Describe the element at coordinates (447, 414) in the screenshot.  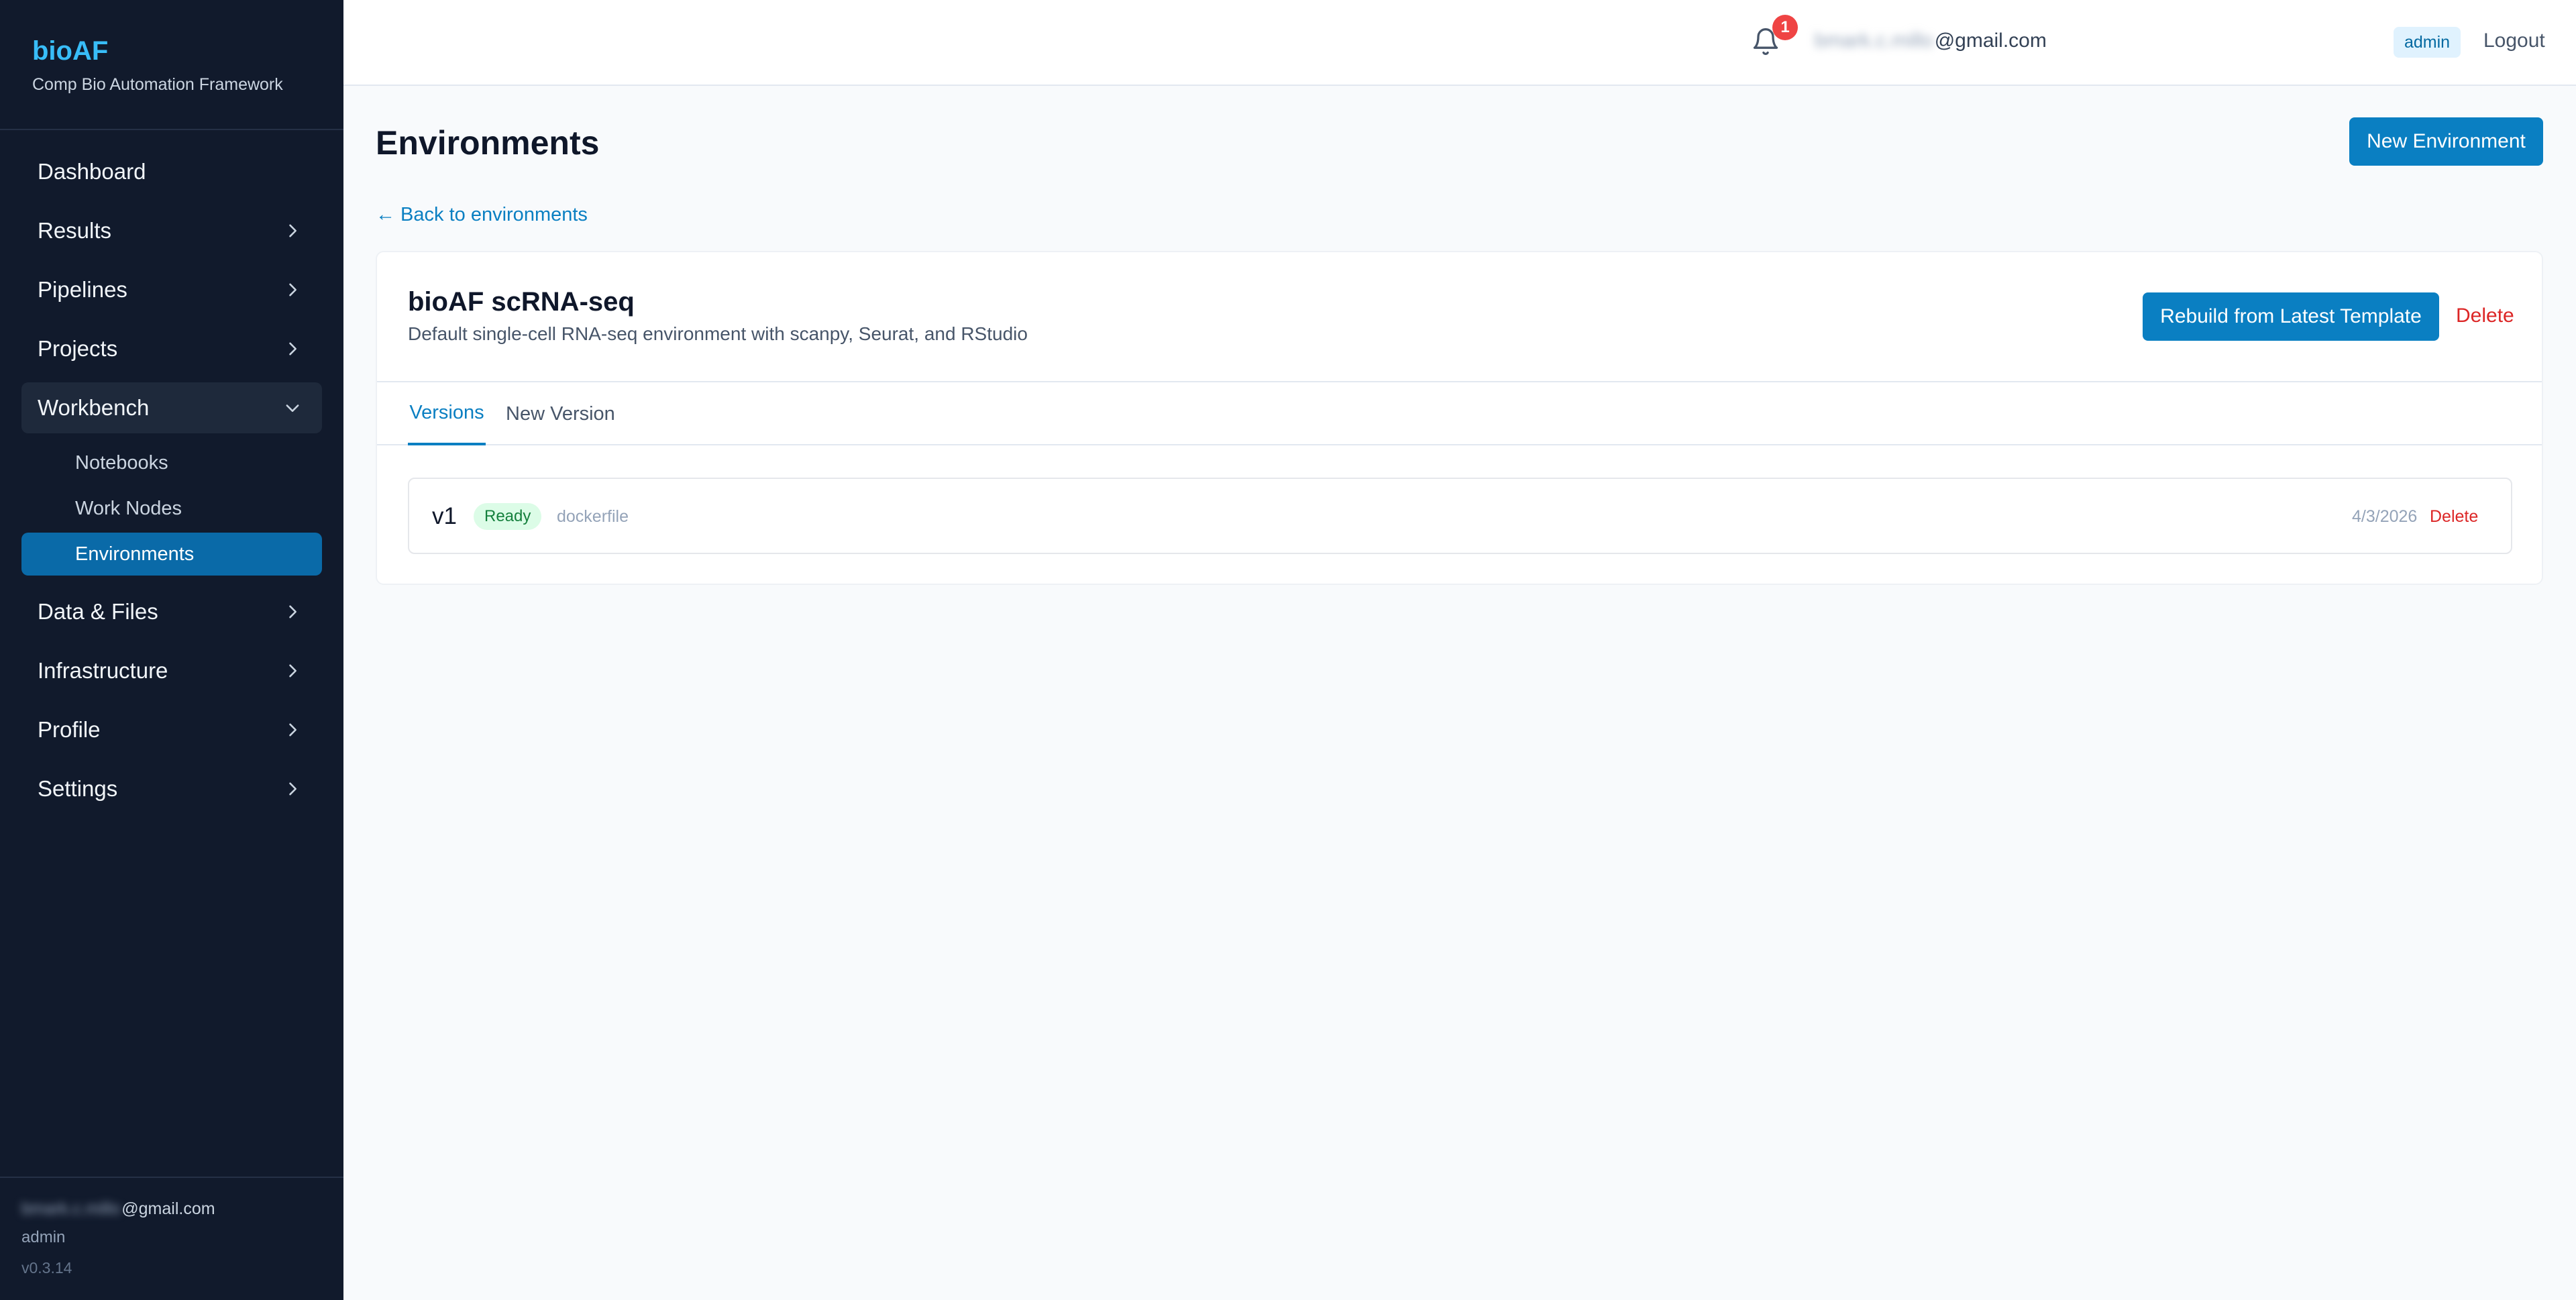
I see `tab-versions: Versions` at that location.